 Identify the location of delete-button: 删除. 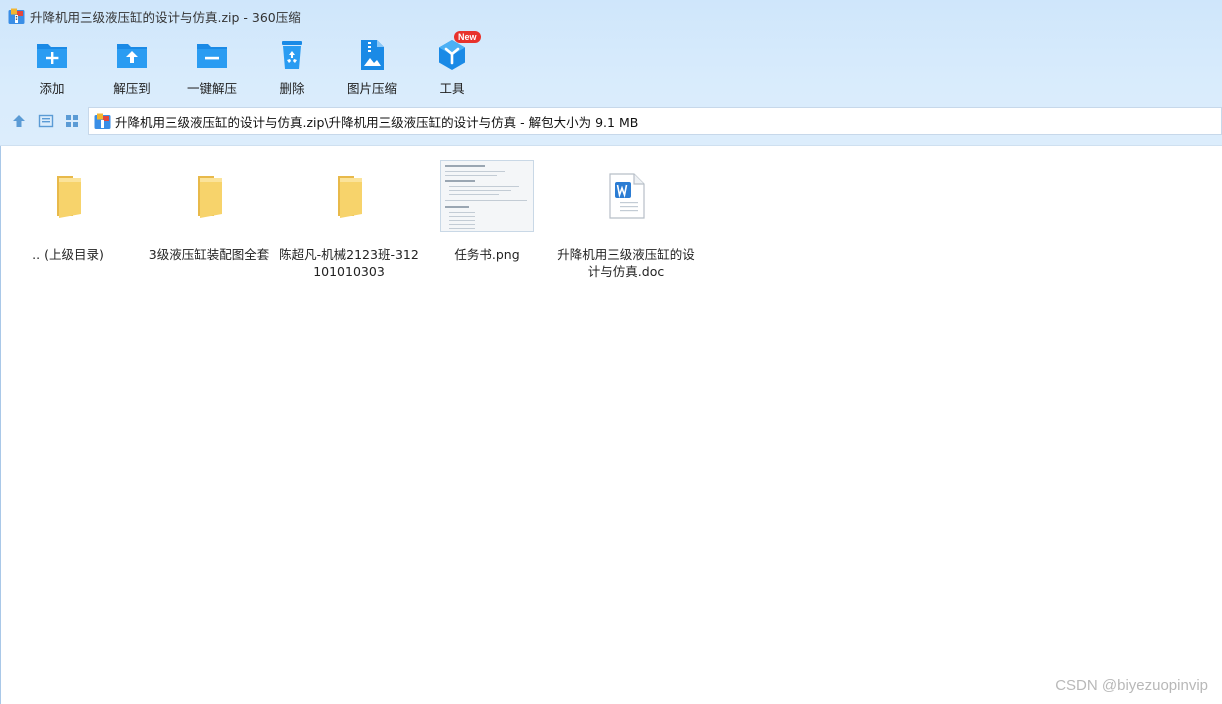
(292, 68).